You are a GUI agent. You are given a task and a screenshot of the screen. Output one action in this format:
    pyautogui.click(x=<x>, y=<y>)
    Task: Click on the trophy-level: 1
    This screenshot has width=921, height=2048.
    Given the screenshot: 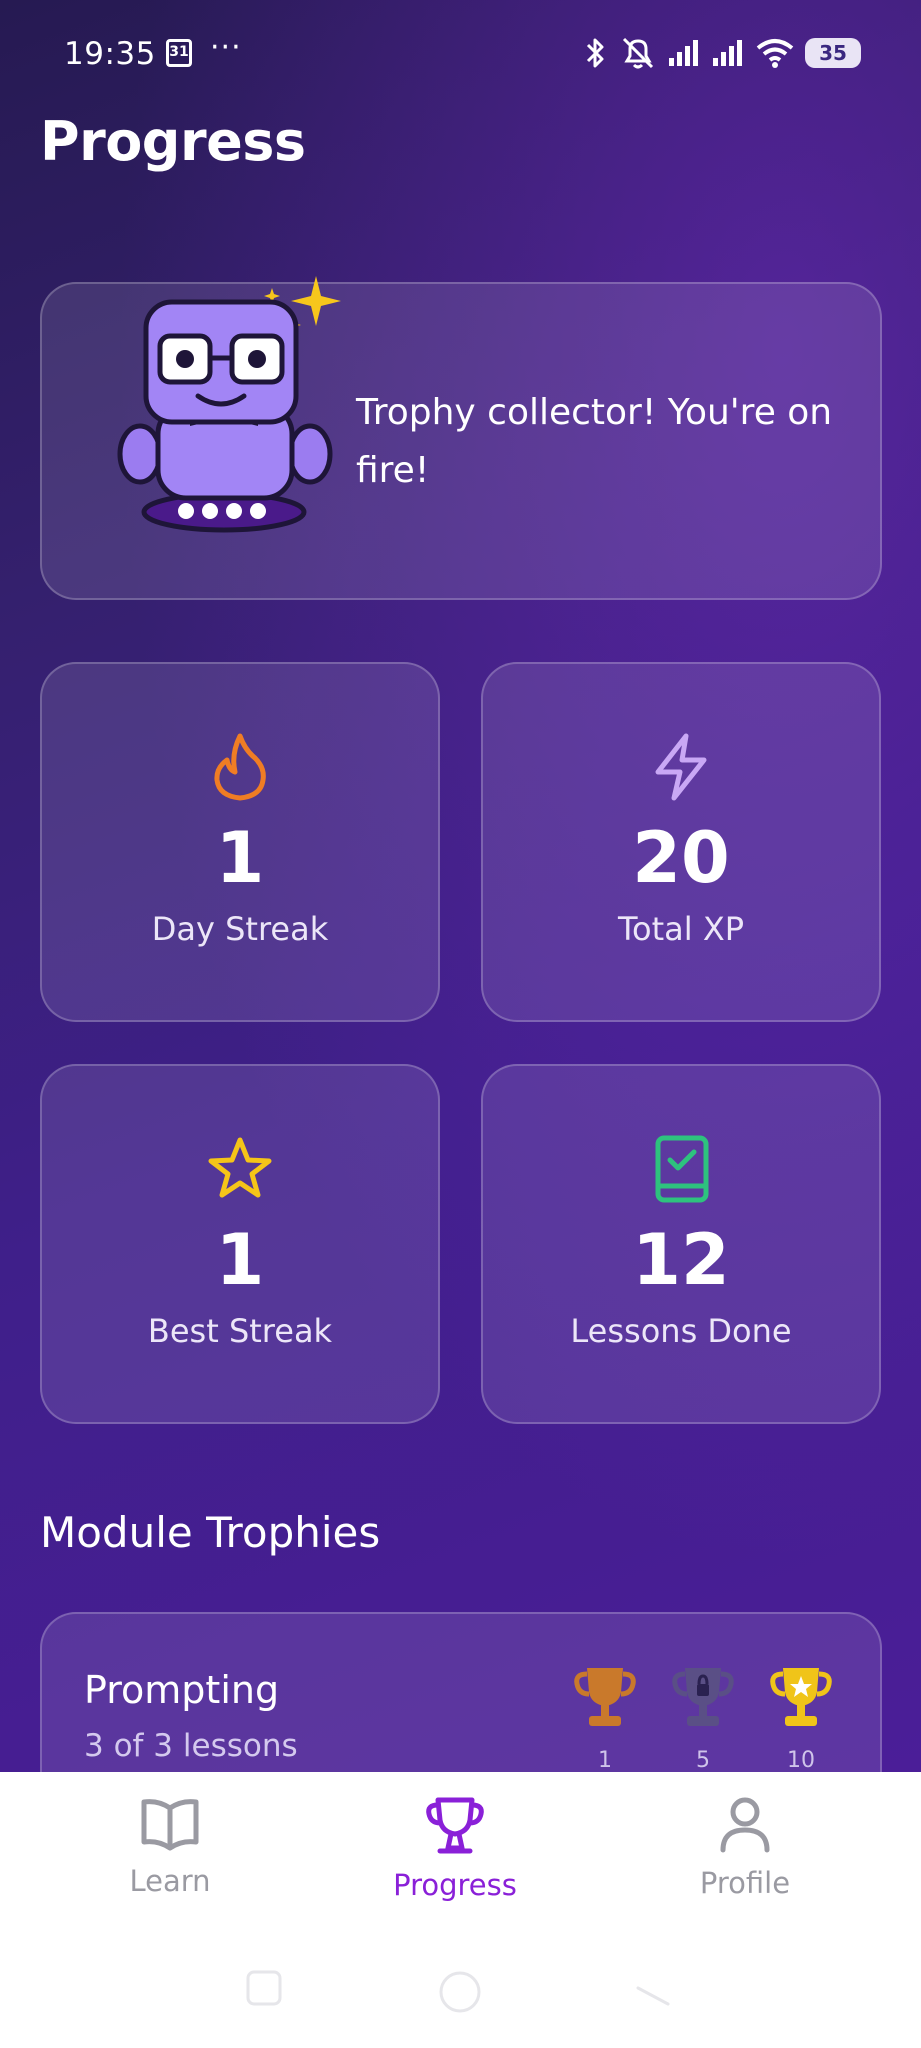 What is the action you would take?
    pyautogui.click(x=605, y=1760)
    